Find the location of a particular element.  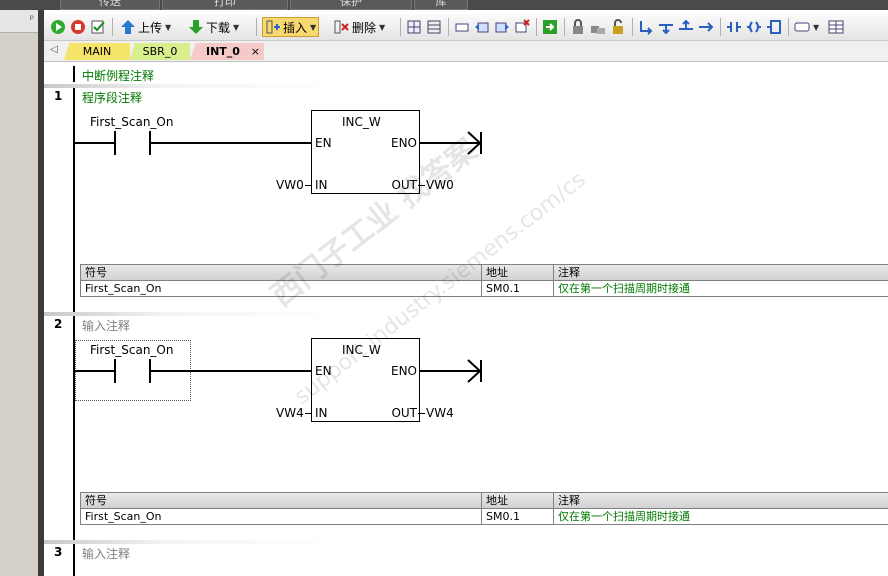

symbol-info-button is located at coordinates (836, 27).